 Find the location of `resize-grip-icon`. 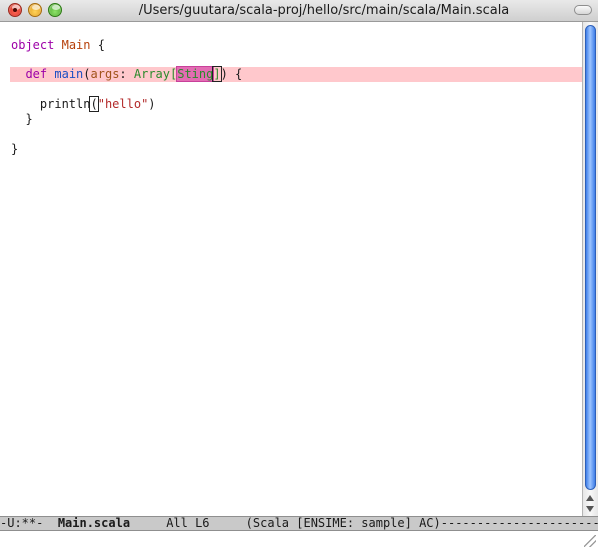

resize-grip-icon is located at coordinates (590, 541).